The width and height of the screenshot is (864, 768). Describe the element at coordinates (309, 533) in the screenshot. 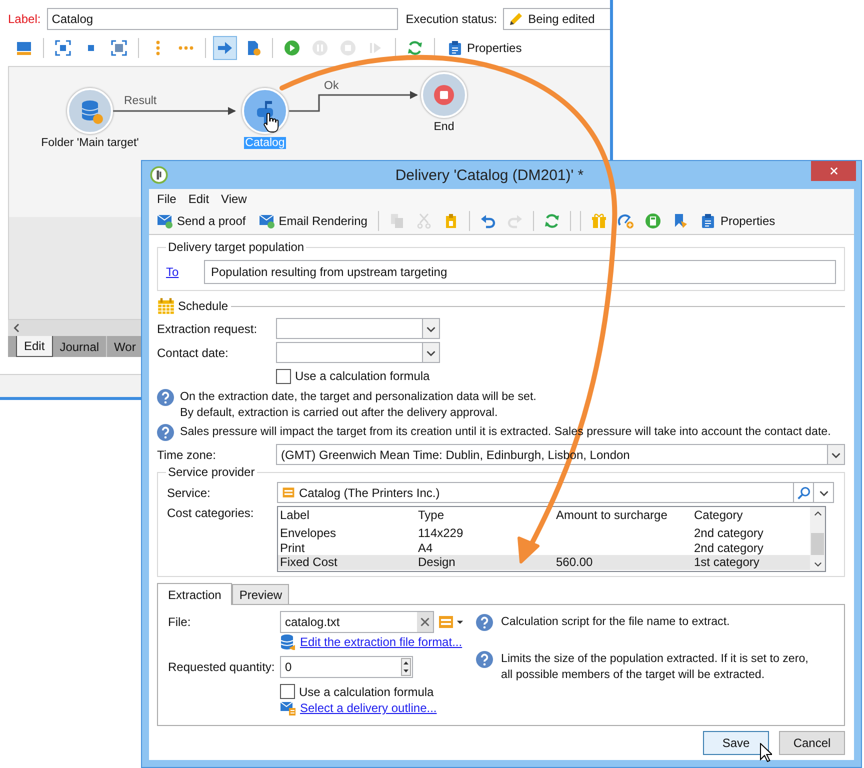

I see `table-cell-text: Envelopes` at that location.